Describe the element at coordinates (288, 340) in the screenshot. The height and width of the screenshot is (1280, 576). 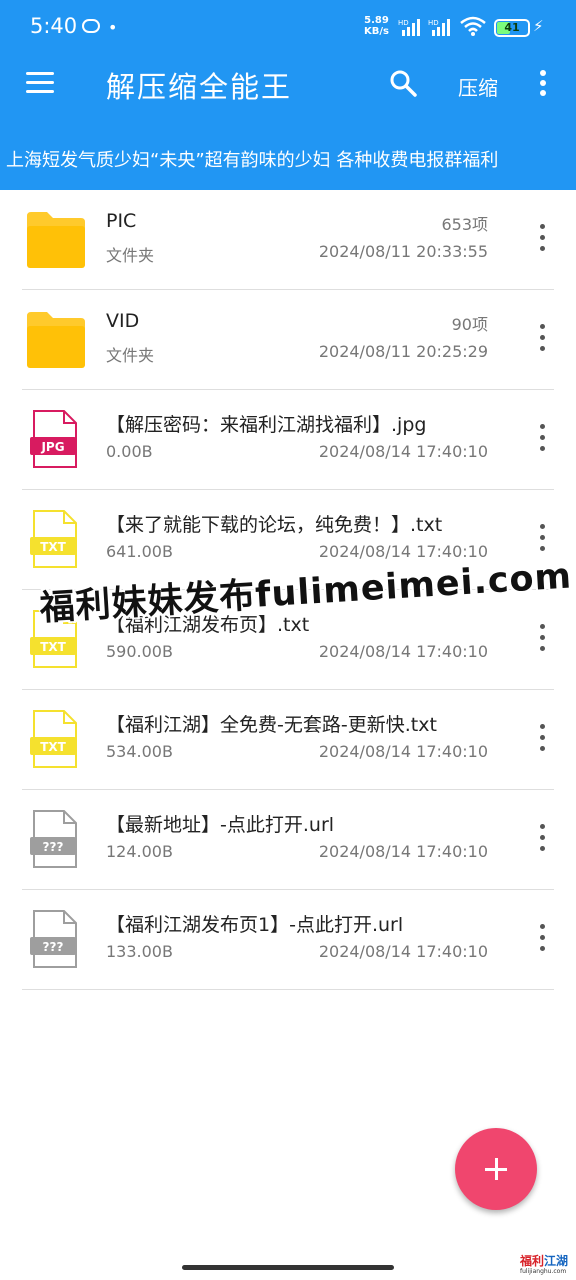
I see `file-row: VID 文件夹 90项 2024/08/11 20:25:29` at that location.